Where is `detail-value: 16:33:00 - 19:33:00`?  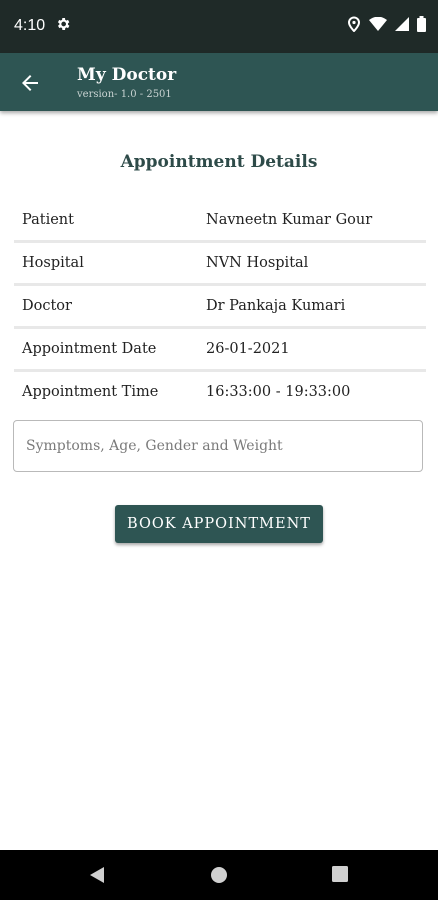 detail-value: 16:33:00 - 19:33:00 is located at coordinates (278, 392).